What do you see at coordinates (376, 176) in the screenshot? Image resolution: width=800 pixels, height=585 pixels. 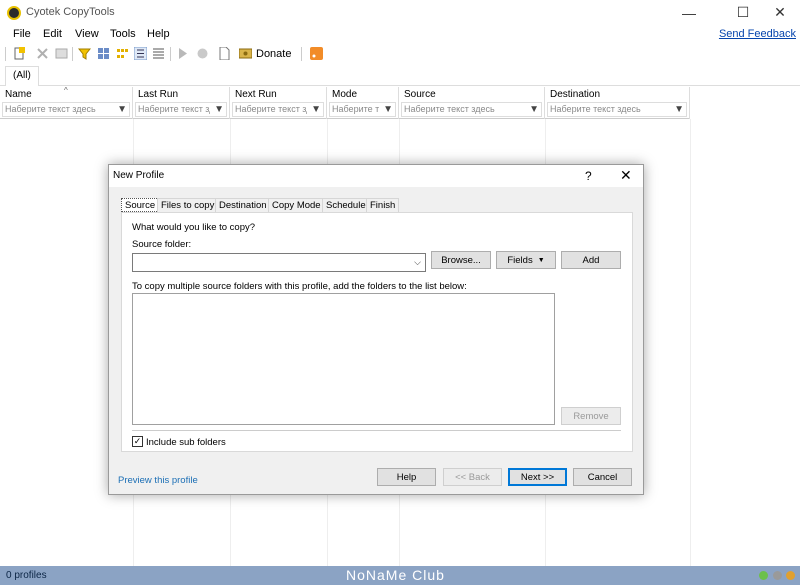 I see `dialog-title-bar: New Profile ? ✕` at bounding box center [376, 176].